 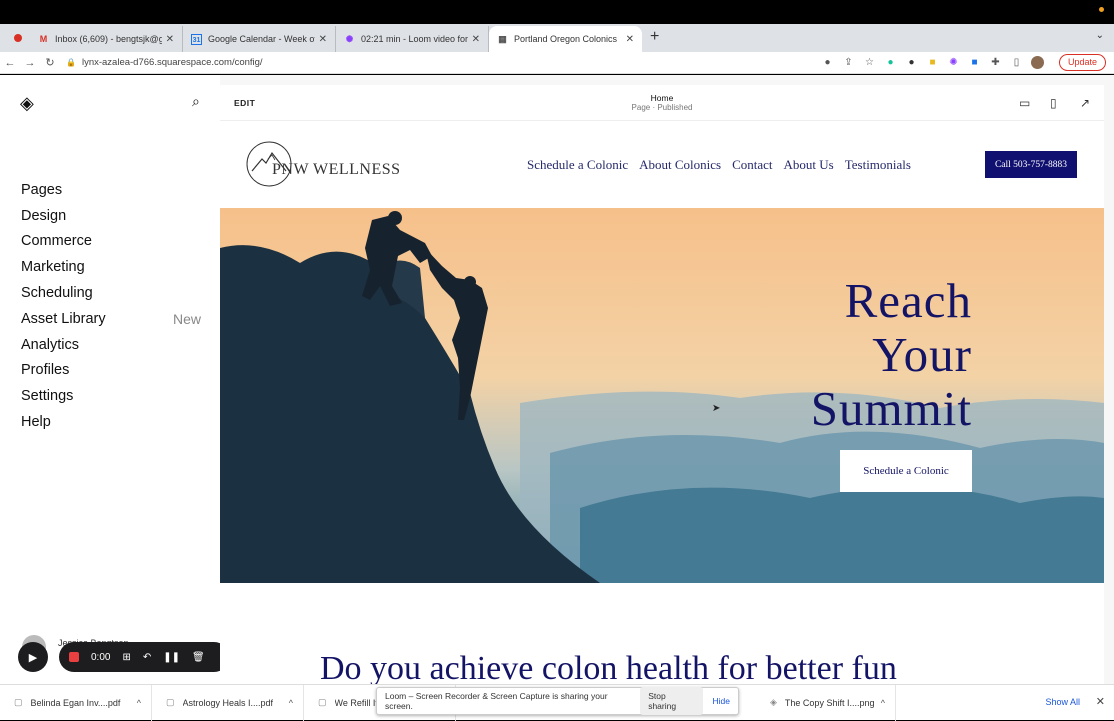 I want to click on image-file-icon: ◈, so click(x=773, y=702).